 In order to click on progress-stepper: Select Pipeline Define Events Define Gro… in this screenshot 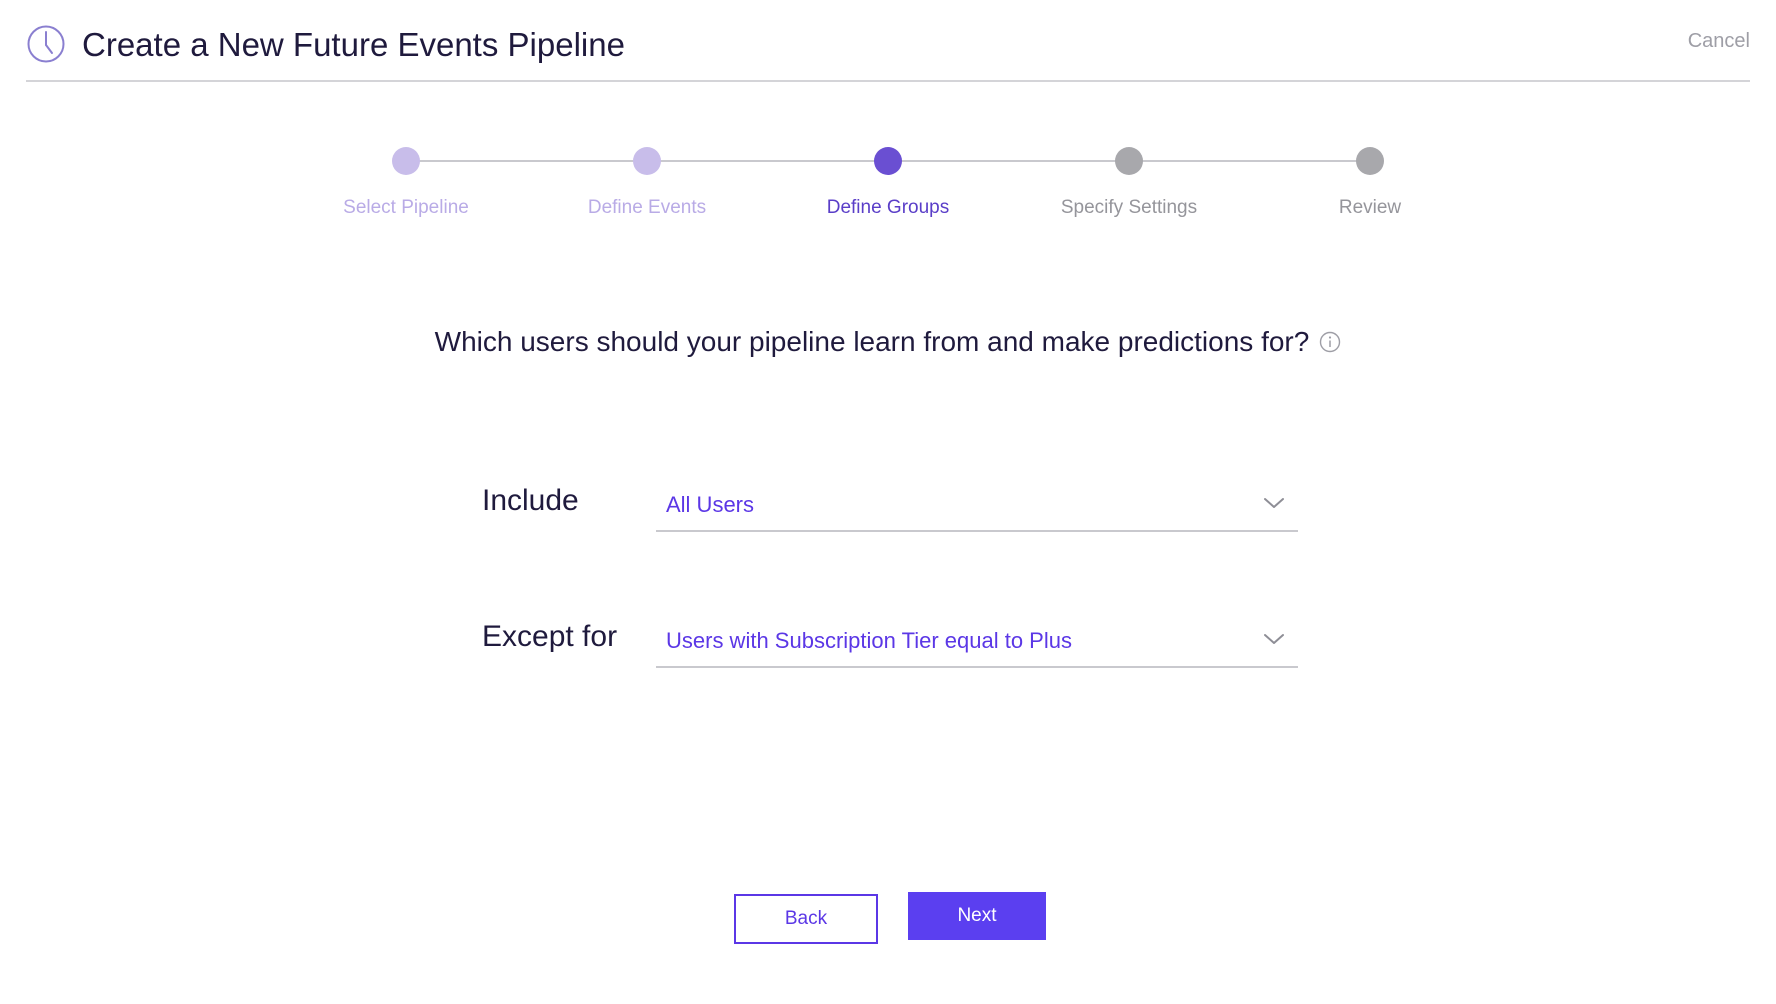, I will do `click(888, 185)`.